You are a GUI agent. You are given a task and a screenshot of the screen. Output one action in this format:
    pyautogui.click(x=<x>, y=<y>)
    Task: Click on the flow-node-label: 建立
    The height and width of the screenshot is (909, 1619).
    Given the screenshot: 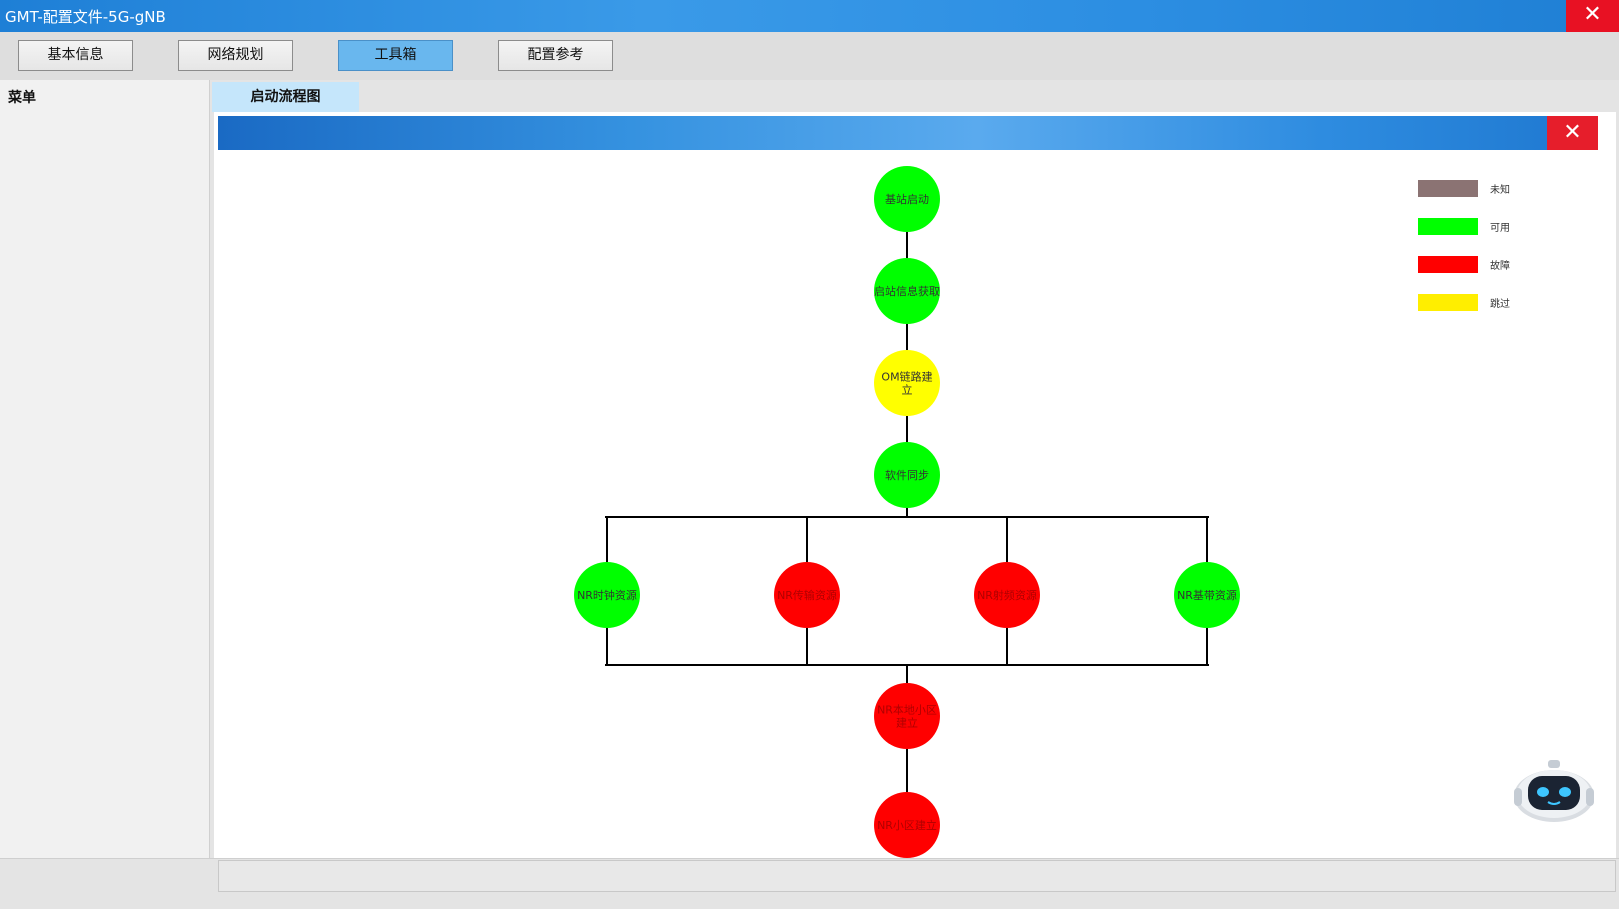 What is the action you would take?
    pyautogui.click(x=907, y=723)
    